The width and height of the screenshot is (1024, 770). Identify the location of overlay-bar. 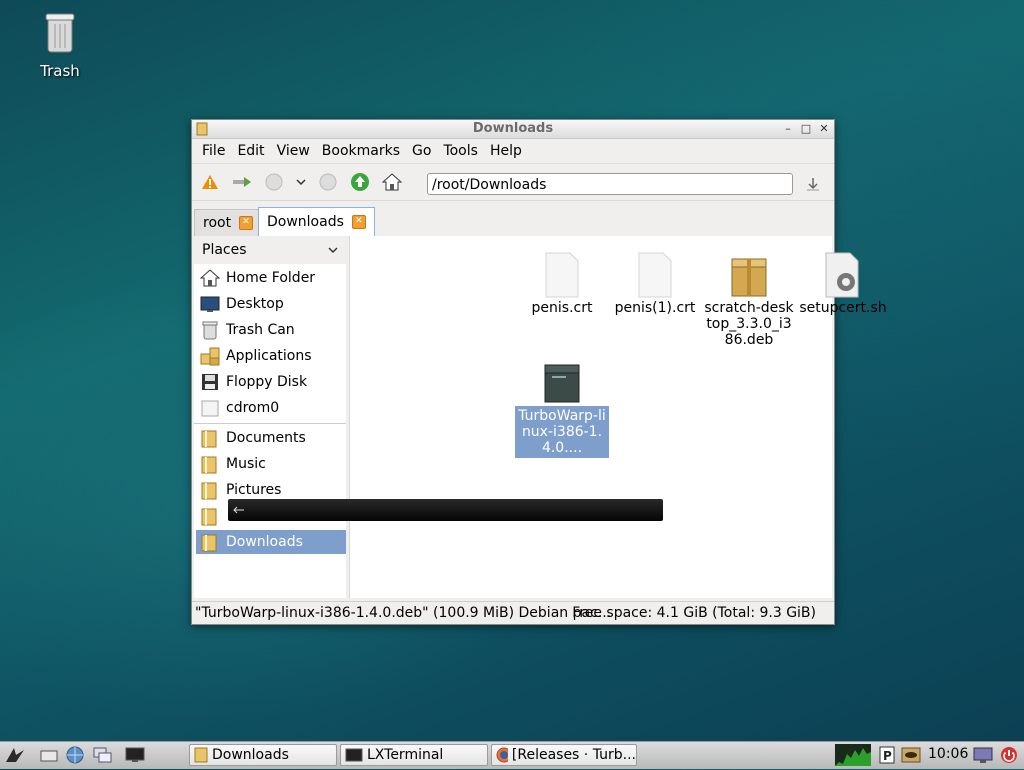
(445, 510).